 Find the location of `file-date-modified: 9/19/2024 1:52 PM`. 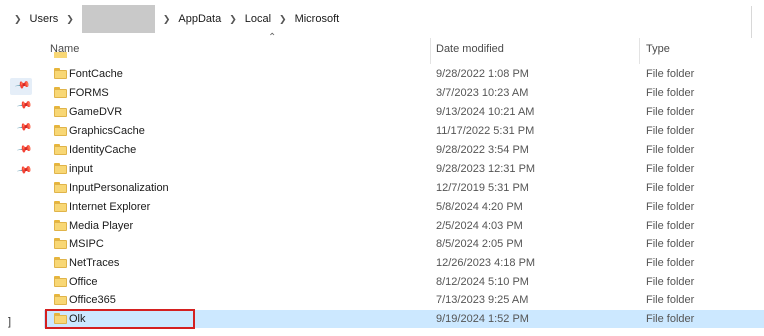

file-date-modified: 9/19/2024 1:52 PM is located at coordinates (482, 319).